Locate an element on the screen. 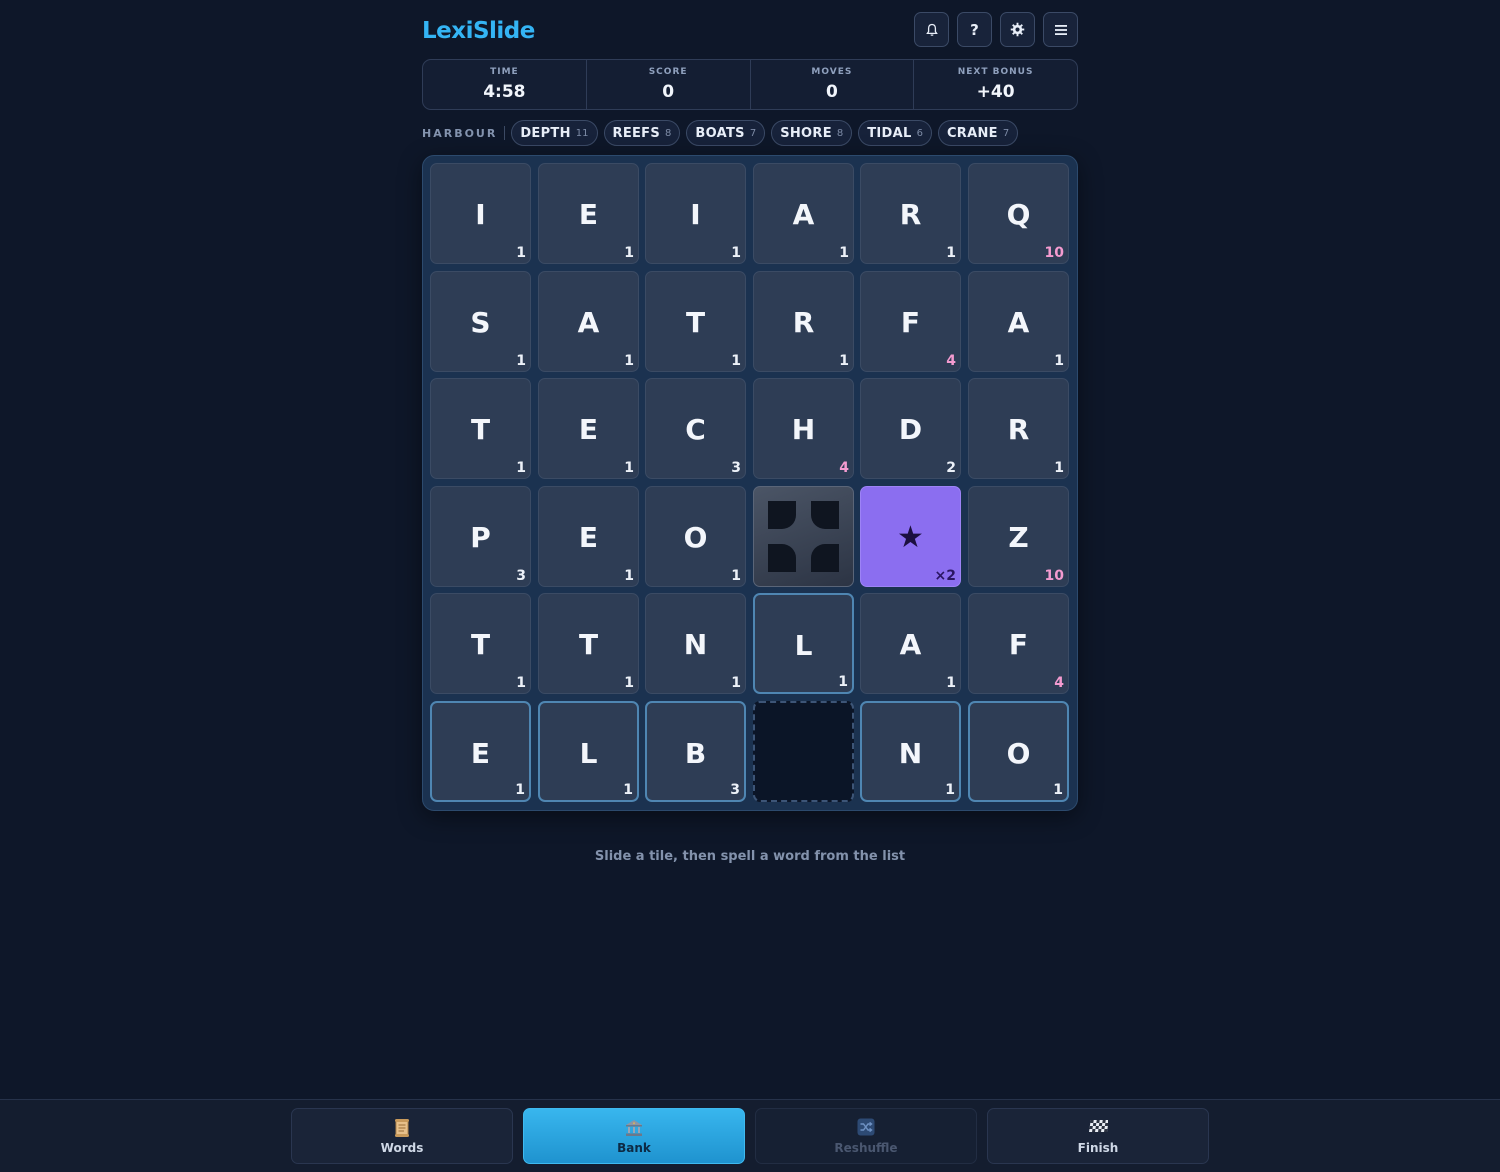 The image size is (1500, 1172). tile-points: 3 is located at coordinates (521, 576).